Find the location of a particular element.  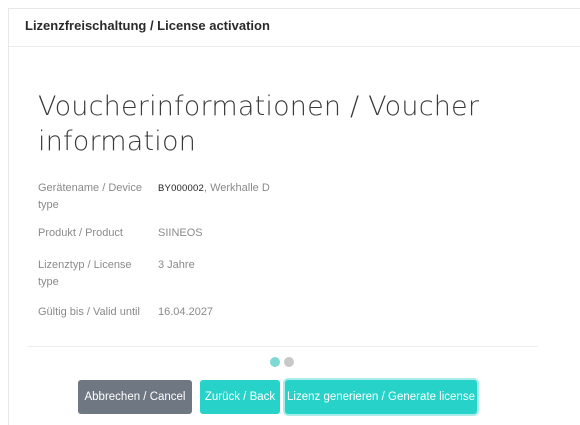

dialog-title: Lizenzfreischaltung / License activation is located at coordinates (147, 25).